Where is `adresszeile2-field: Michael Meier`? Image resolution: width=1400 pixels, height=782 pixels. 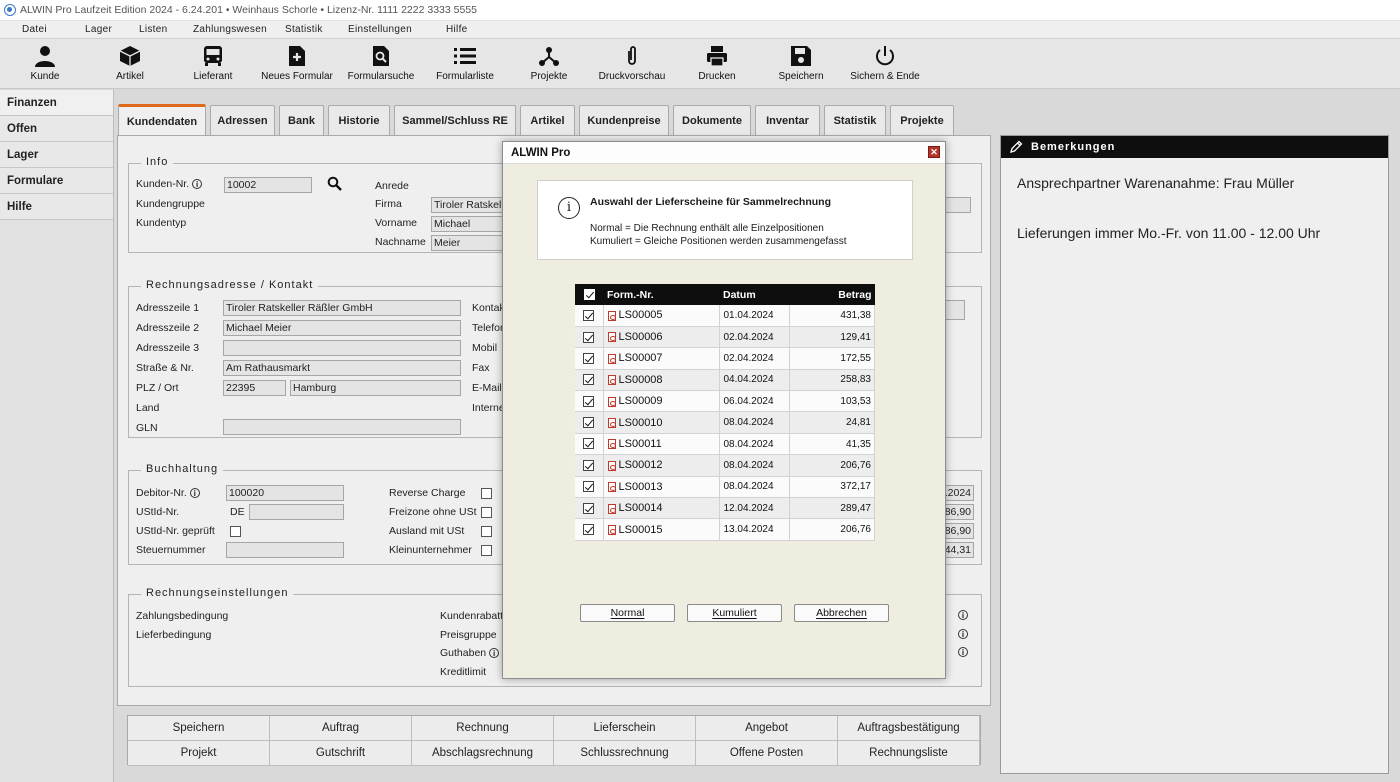
adresszeile2-field: Michael Meier is located at coordinates (342, 328).